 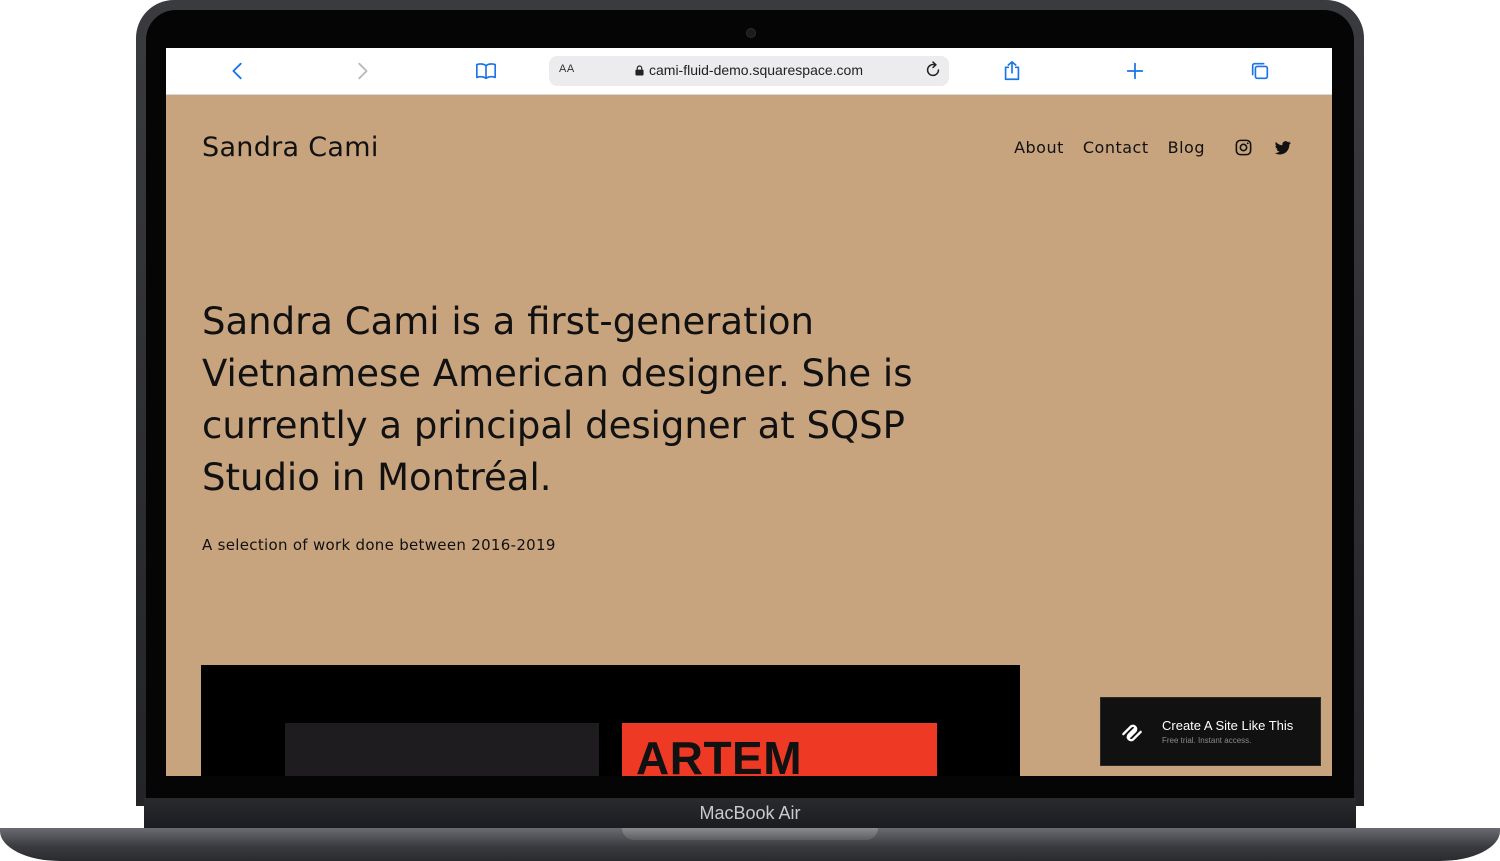 I want to click on camera-icon, so click(x=751, y=33).